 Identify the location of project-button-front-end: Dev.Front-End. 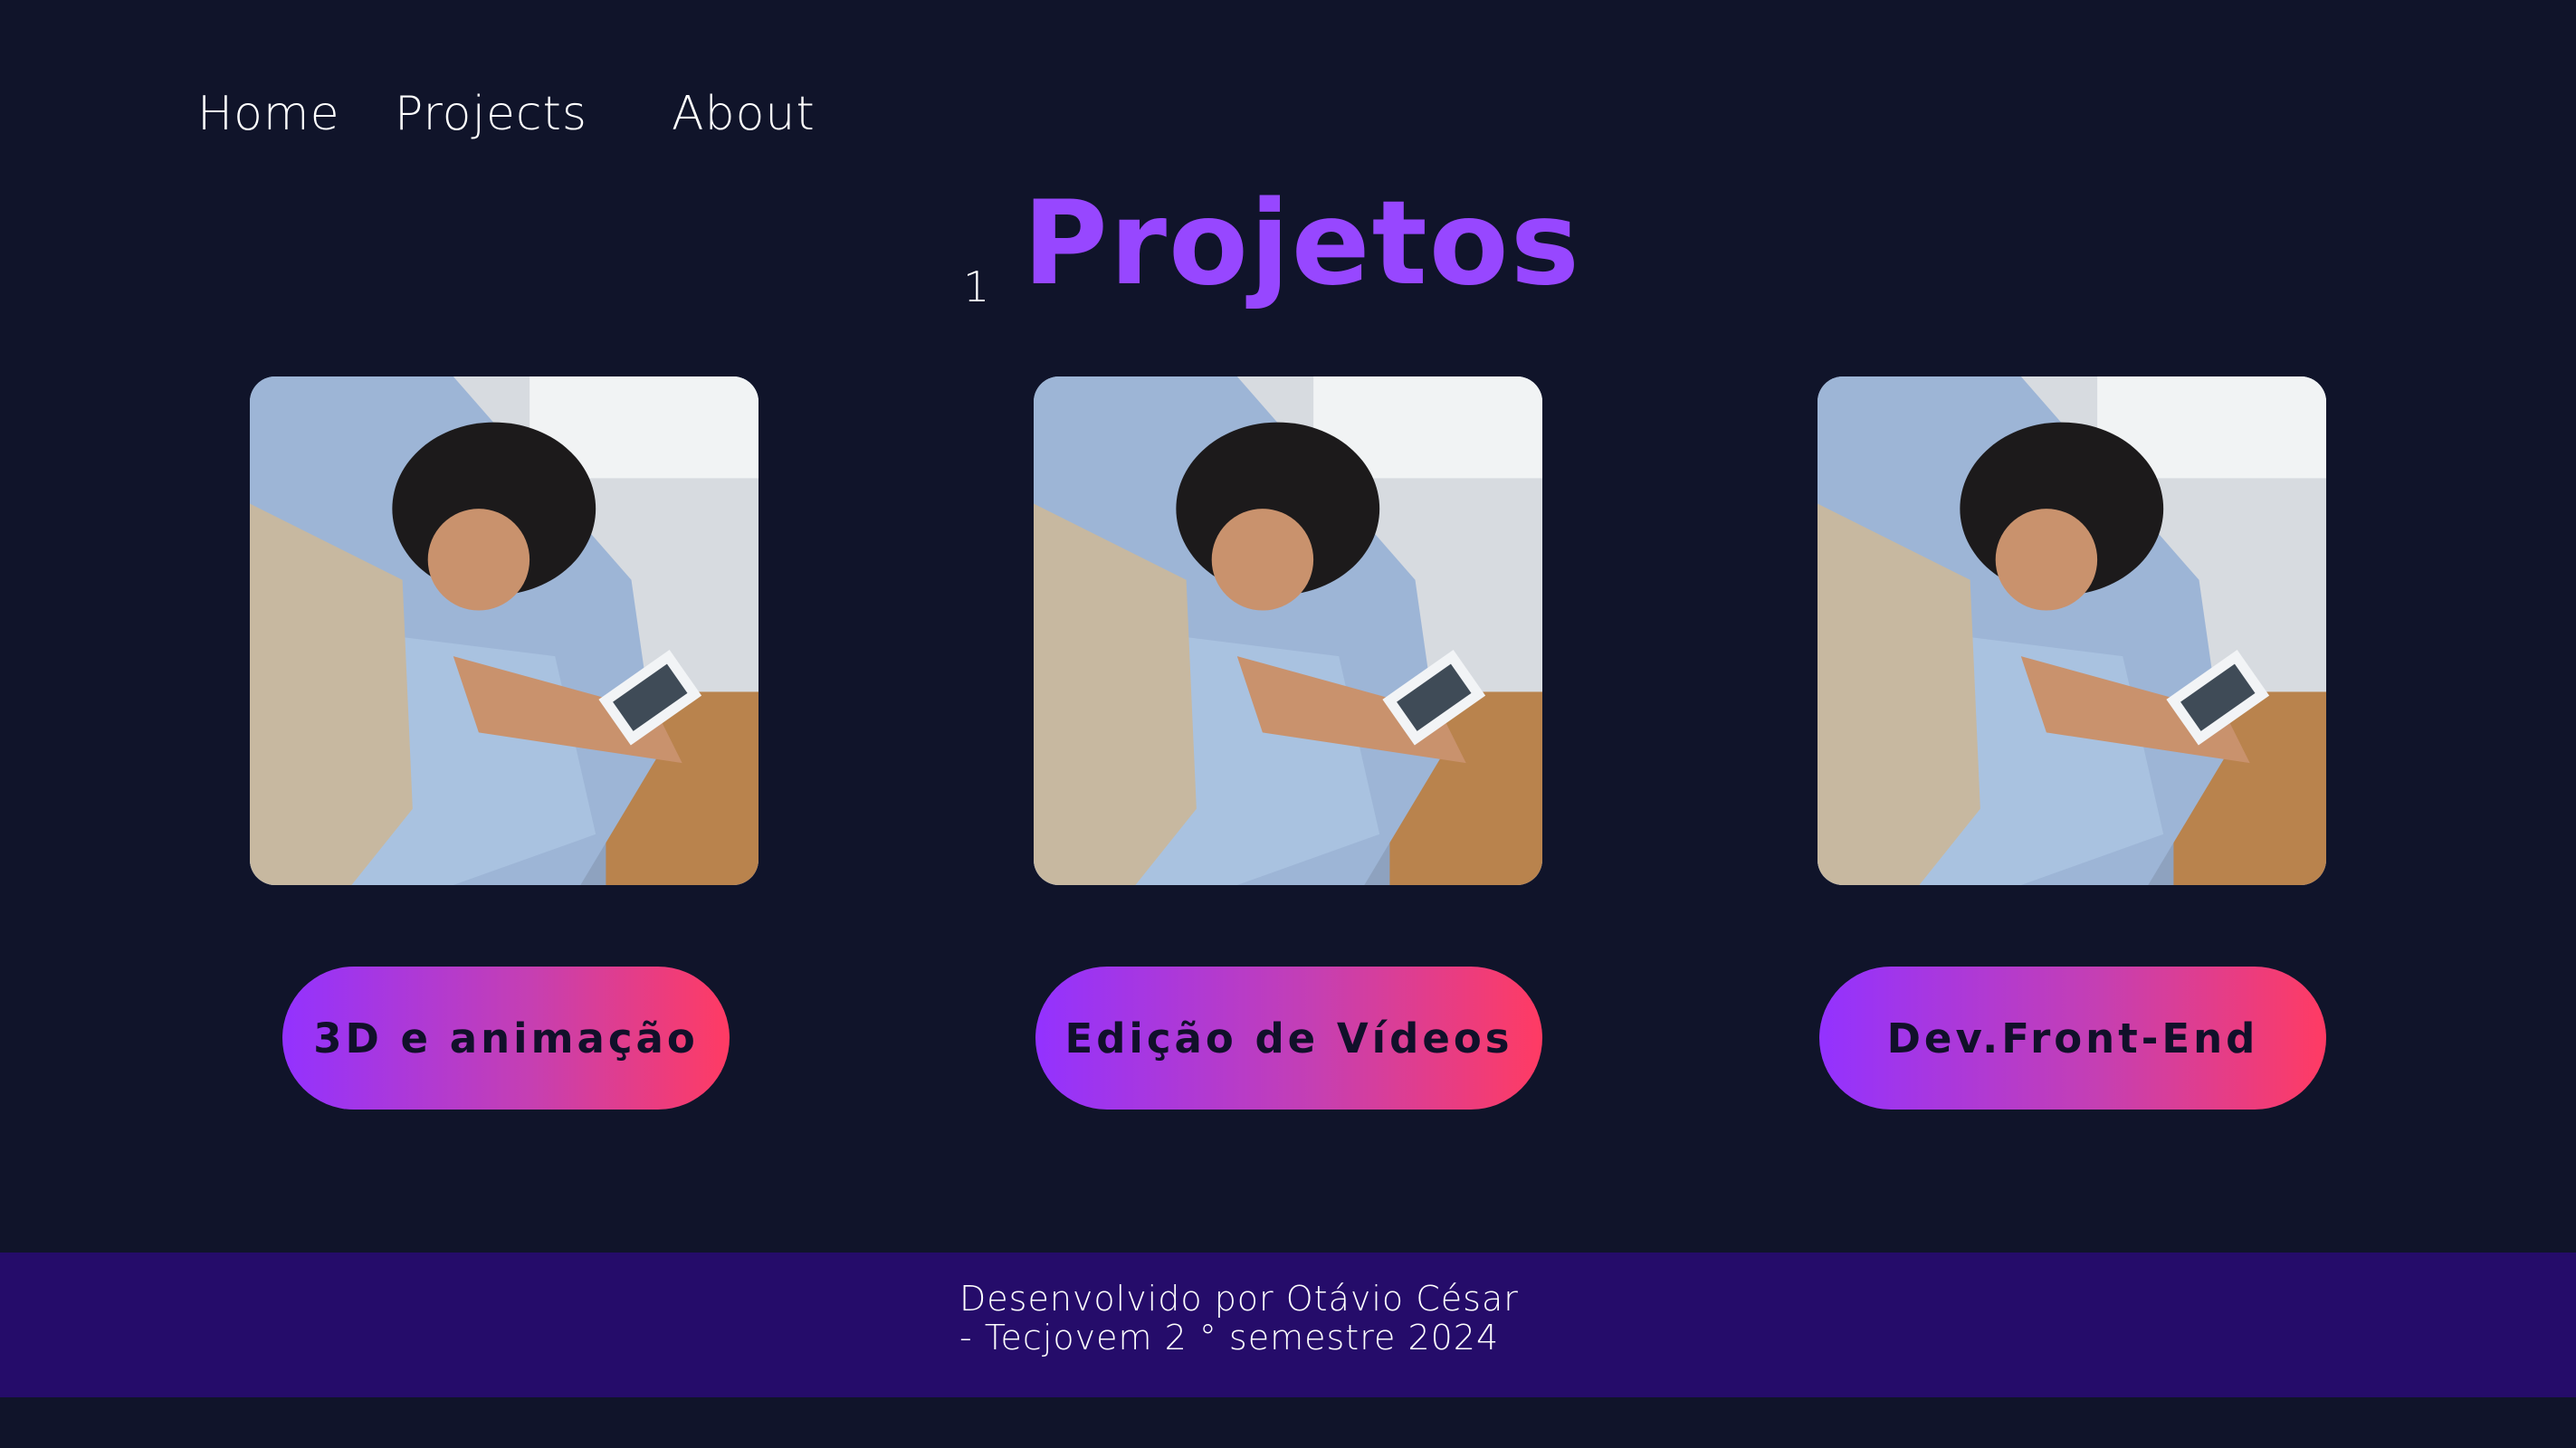
(2072, 1038).